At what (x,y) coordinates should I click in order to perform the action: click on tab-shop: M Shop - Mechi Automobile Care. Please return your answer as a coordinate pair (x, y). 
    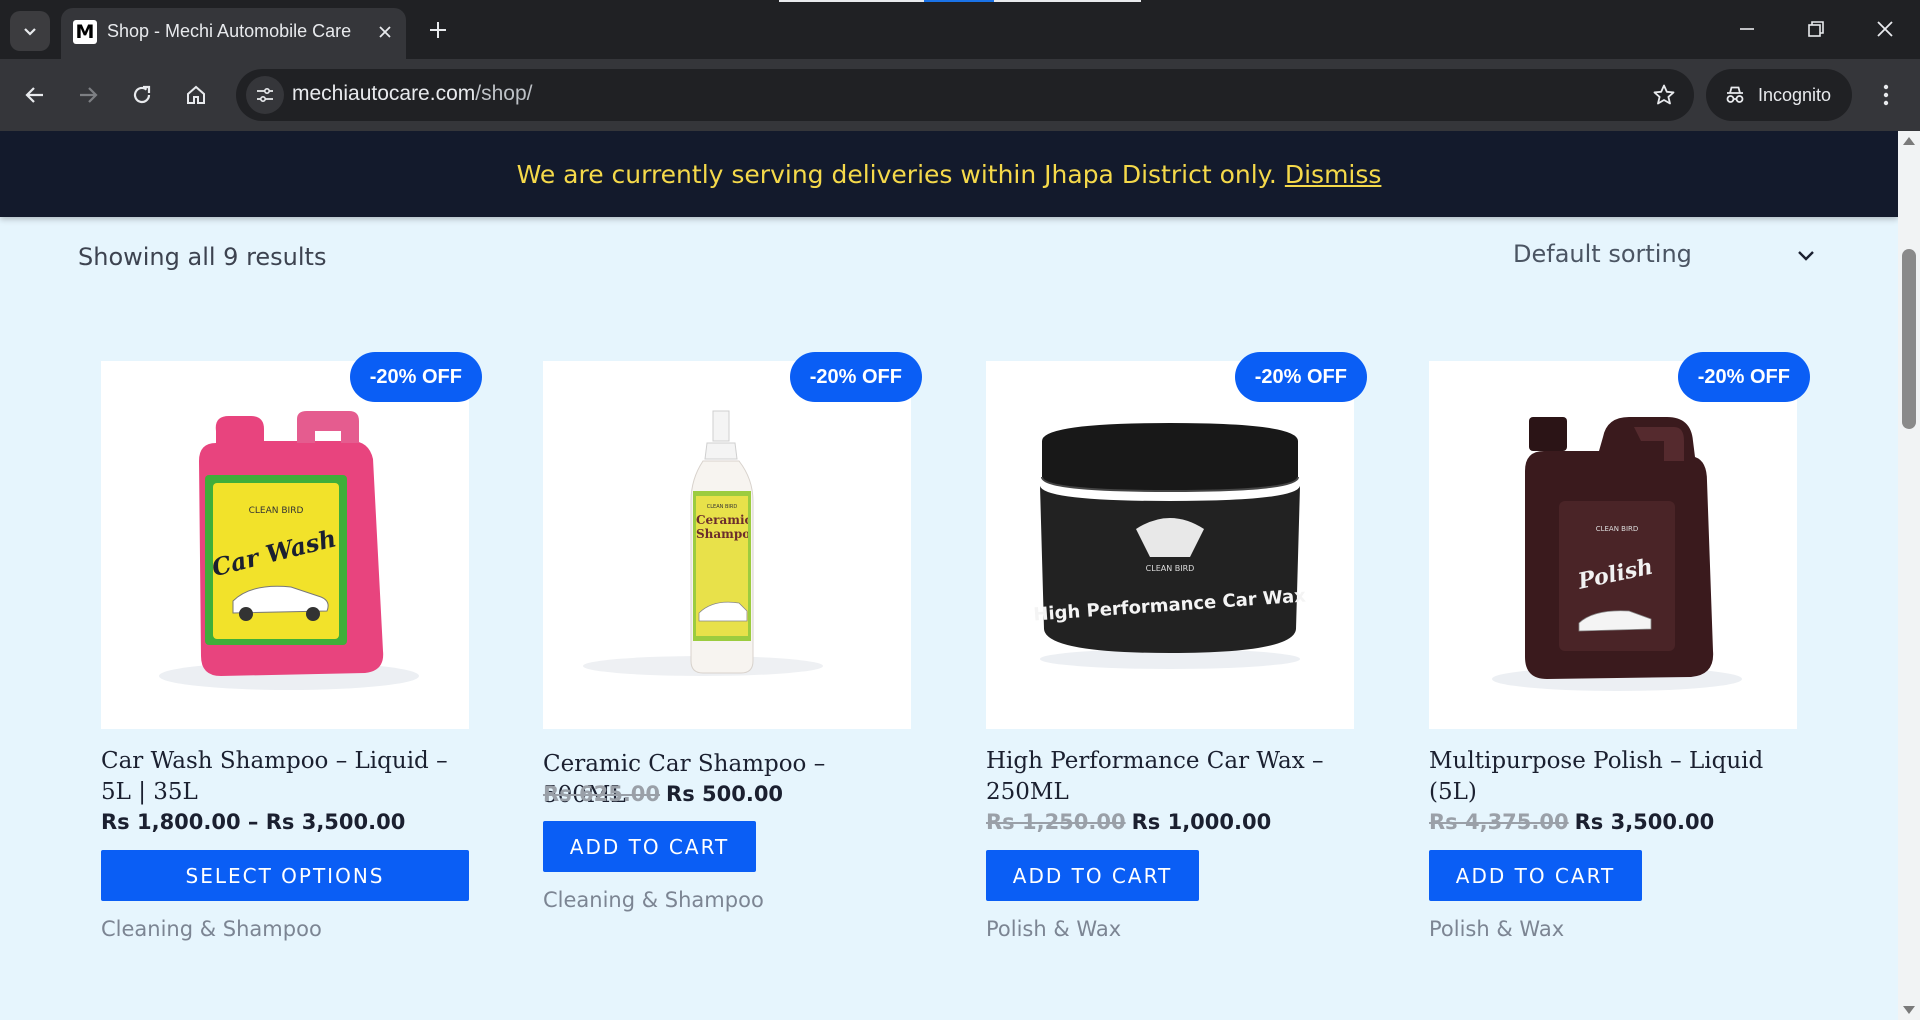
    Looking at the image, I should click on (233, 33).